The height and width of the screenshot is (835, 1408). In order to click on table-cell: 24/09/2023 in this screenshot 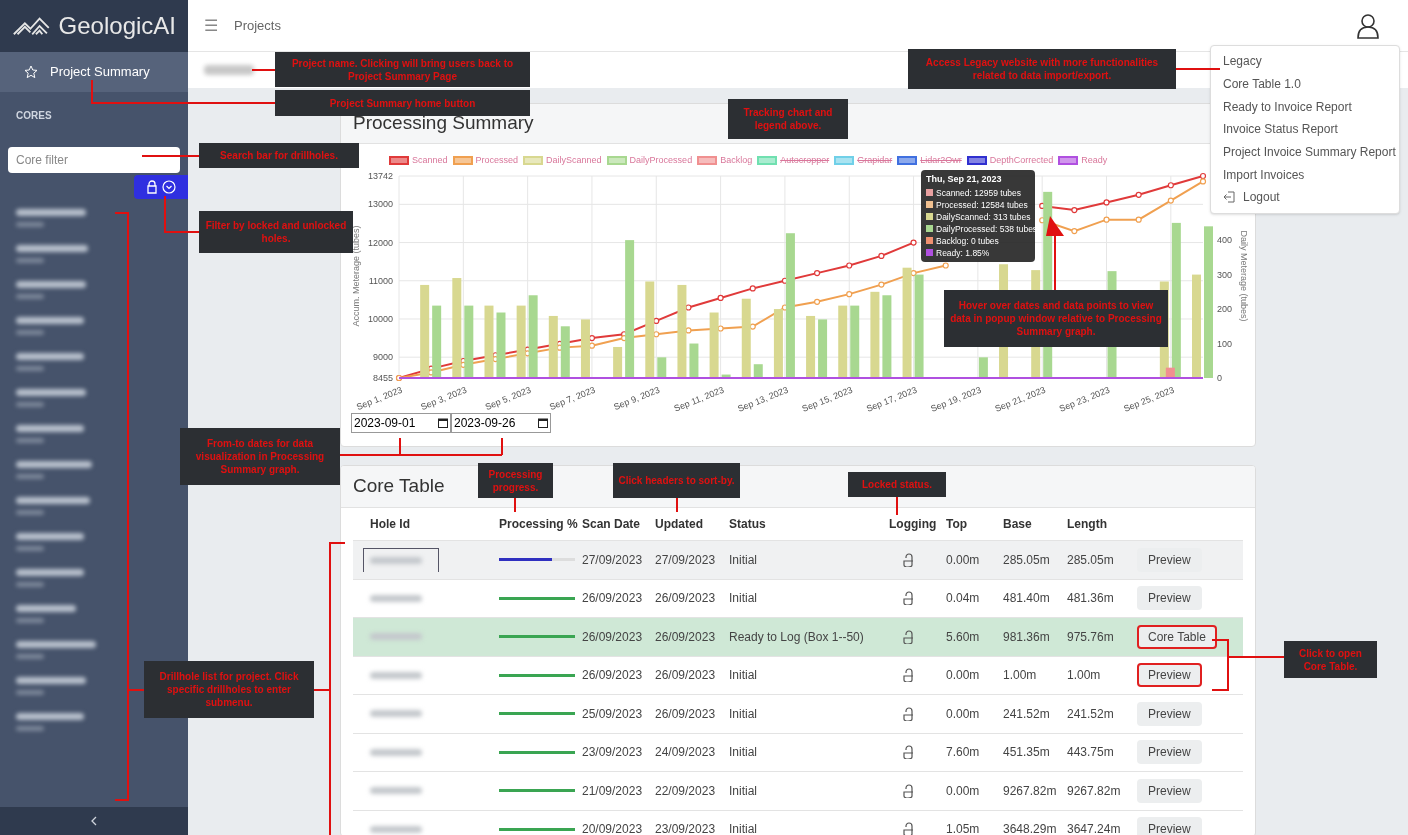, I will do `click(685, 752)`.